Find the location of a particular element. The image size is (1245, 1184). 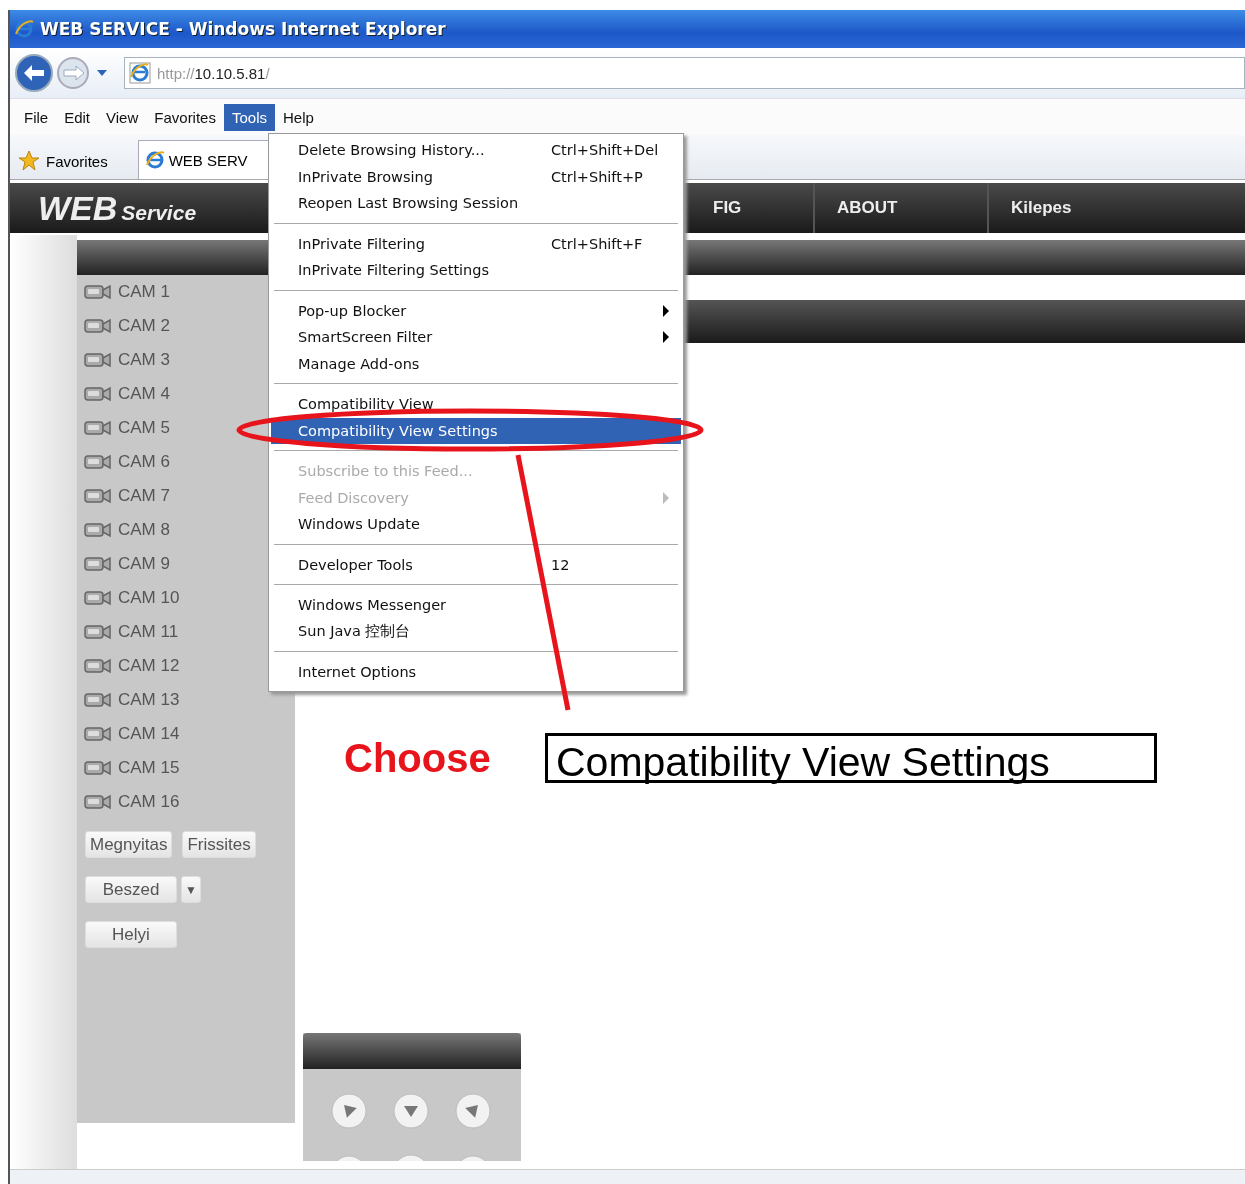

star-icon is located at coordinates (29, 161).